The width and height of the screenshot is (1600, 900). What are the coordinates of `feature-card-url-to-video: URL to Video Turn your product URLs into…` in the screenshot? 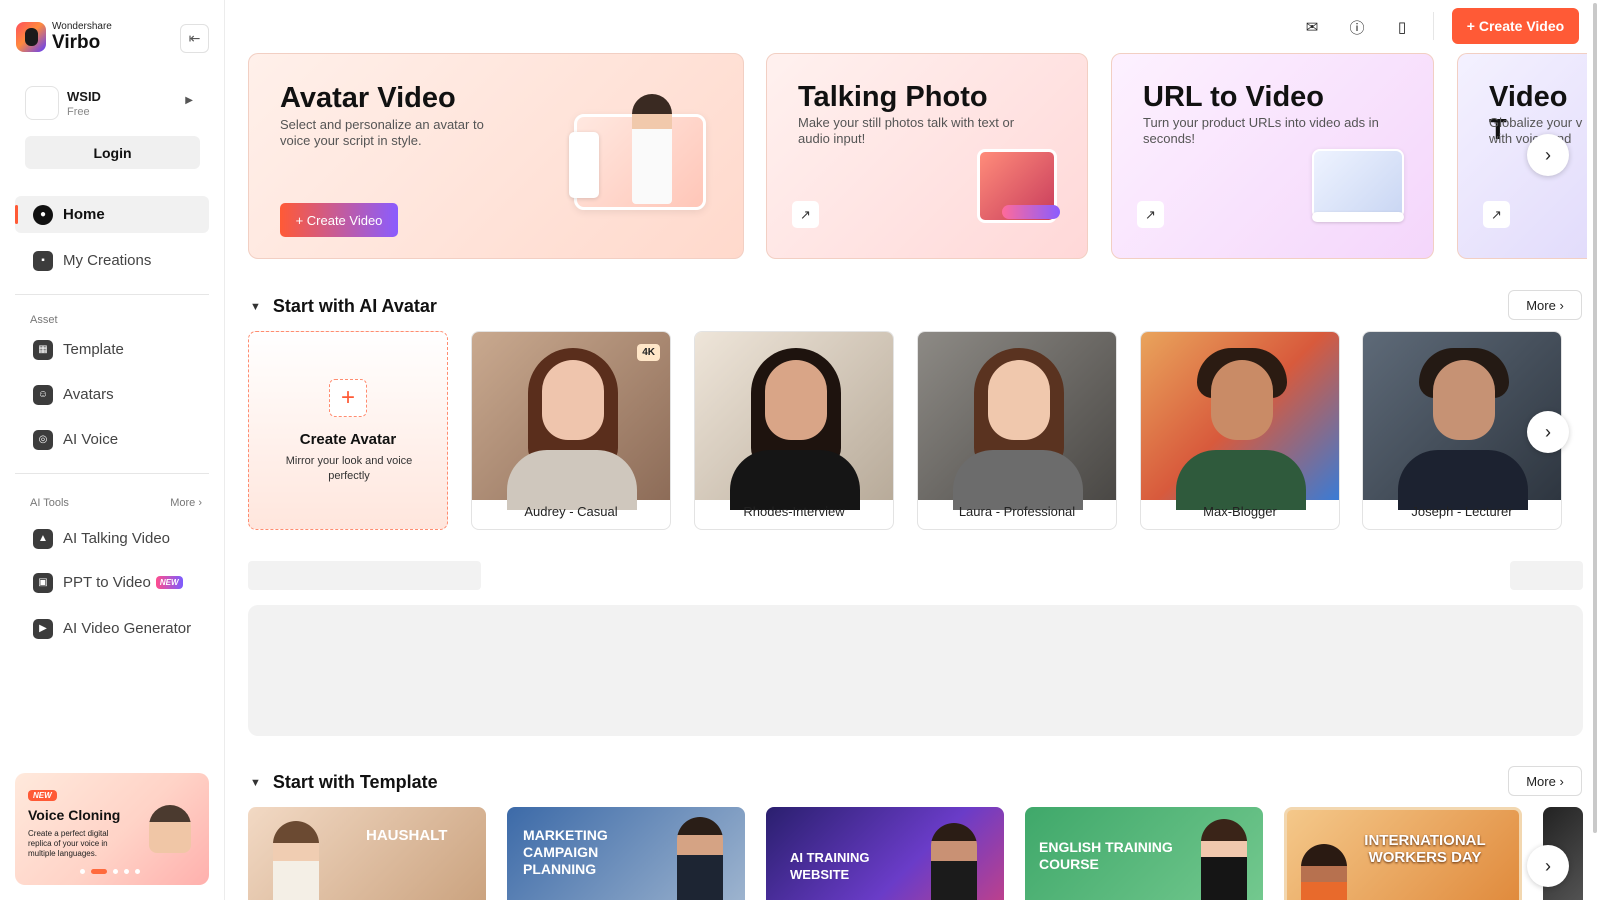 It's located at (1272, 156).